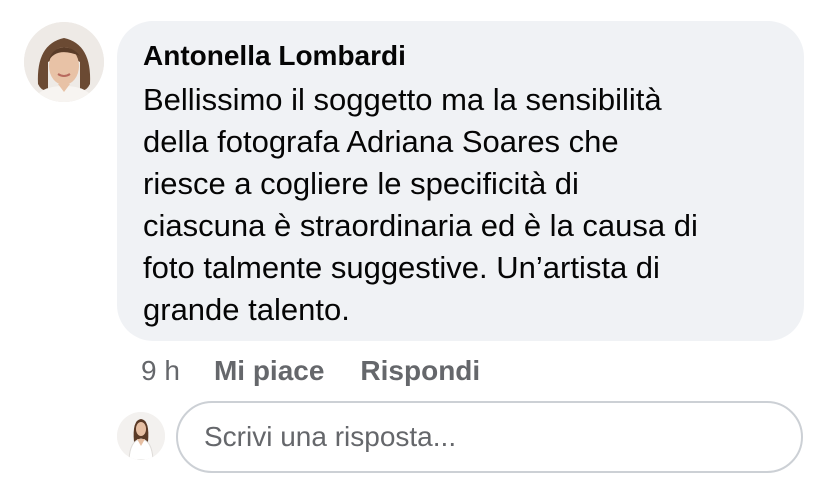 This screenshot has width=828, height=488. I want to click on comment-author: Antonella Lombardi, so click(461, 56).